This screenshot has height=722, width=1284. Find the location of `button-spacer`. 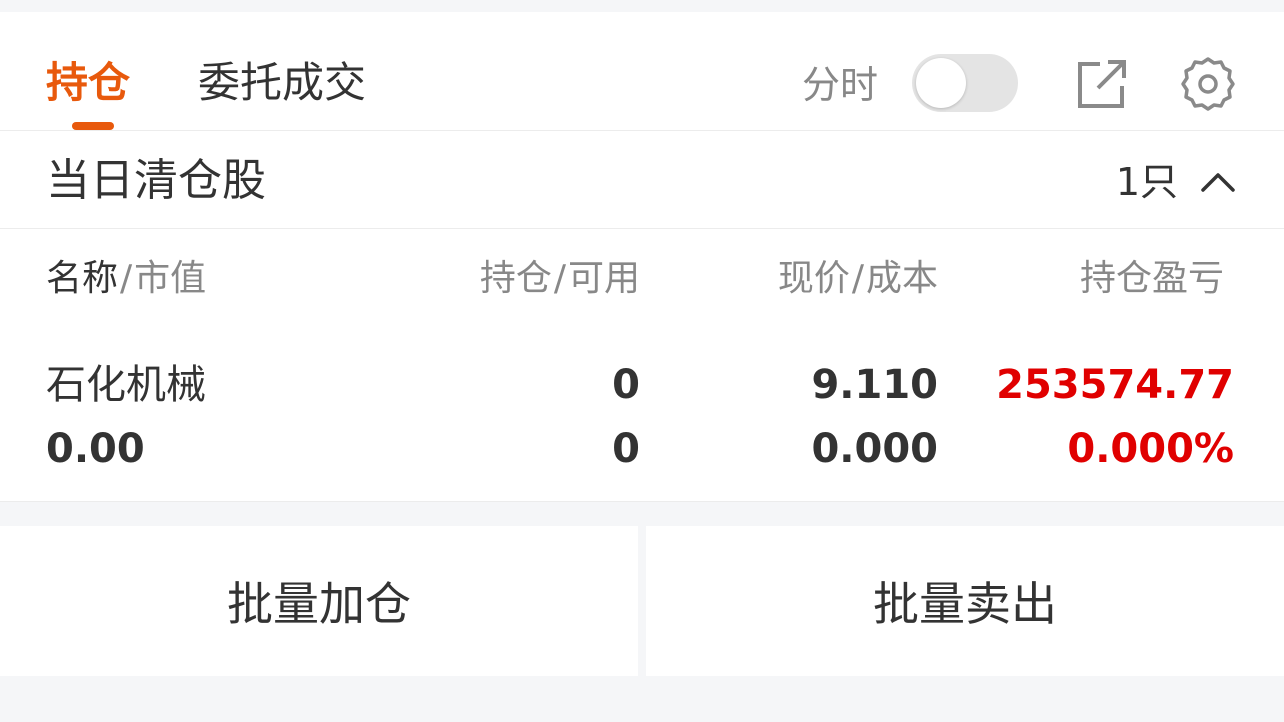

button-spacer is located at coordinates (642, 514).